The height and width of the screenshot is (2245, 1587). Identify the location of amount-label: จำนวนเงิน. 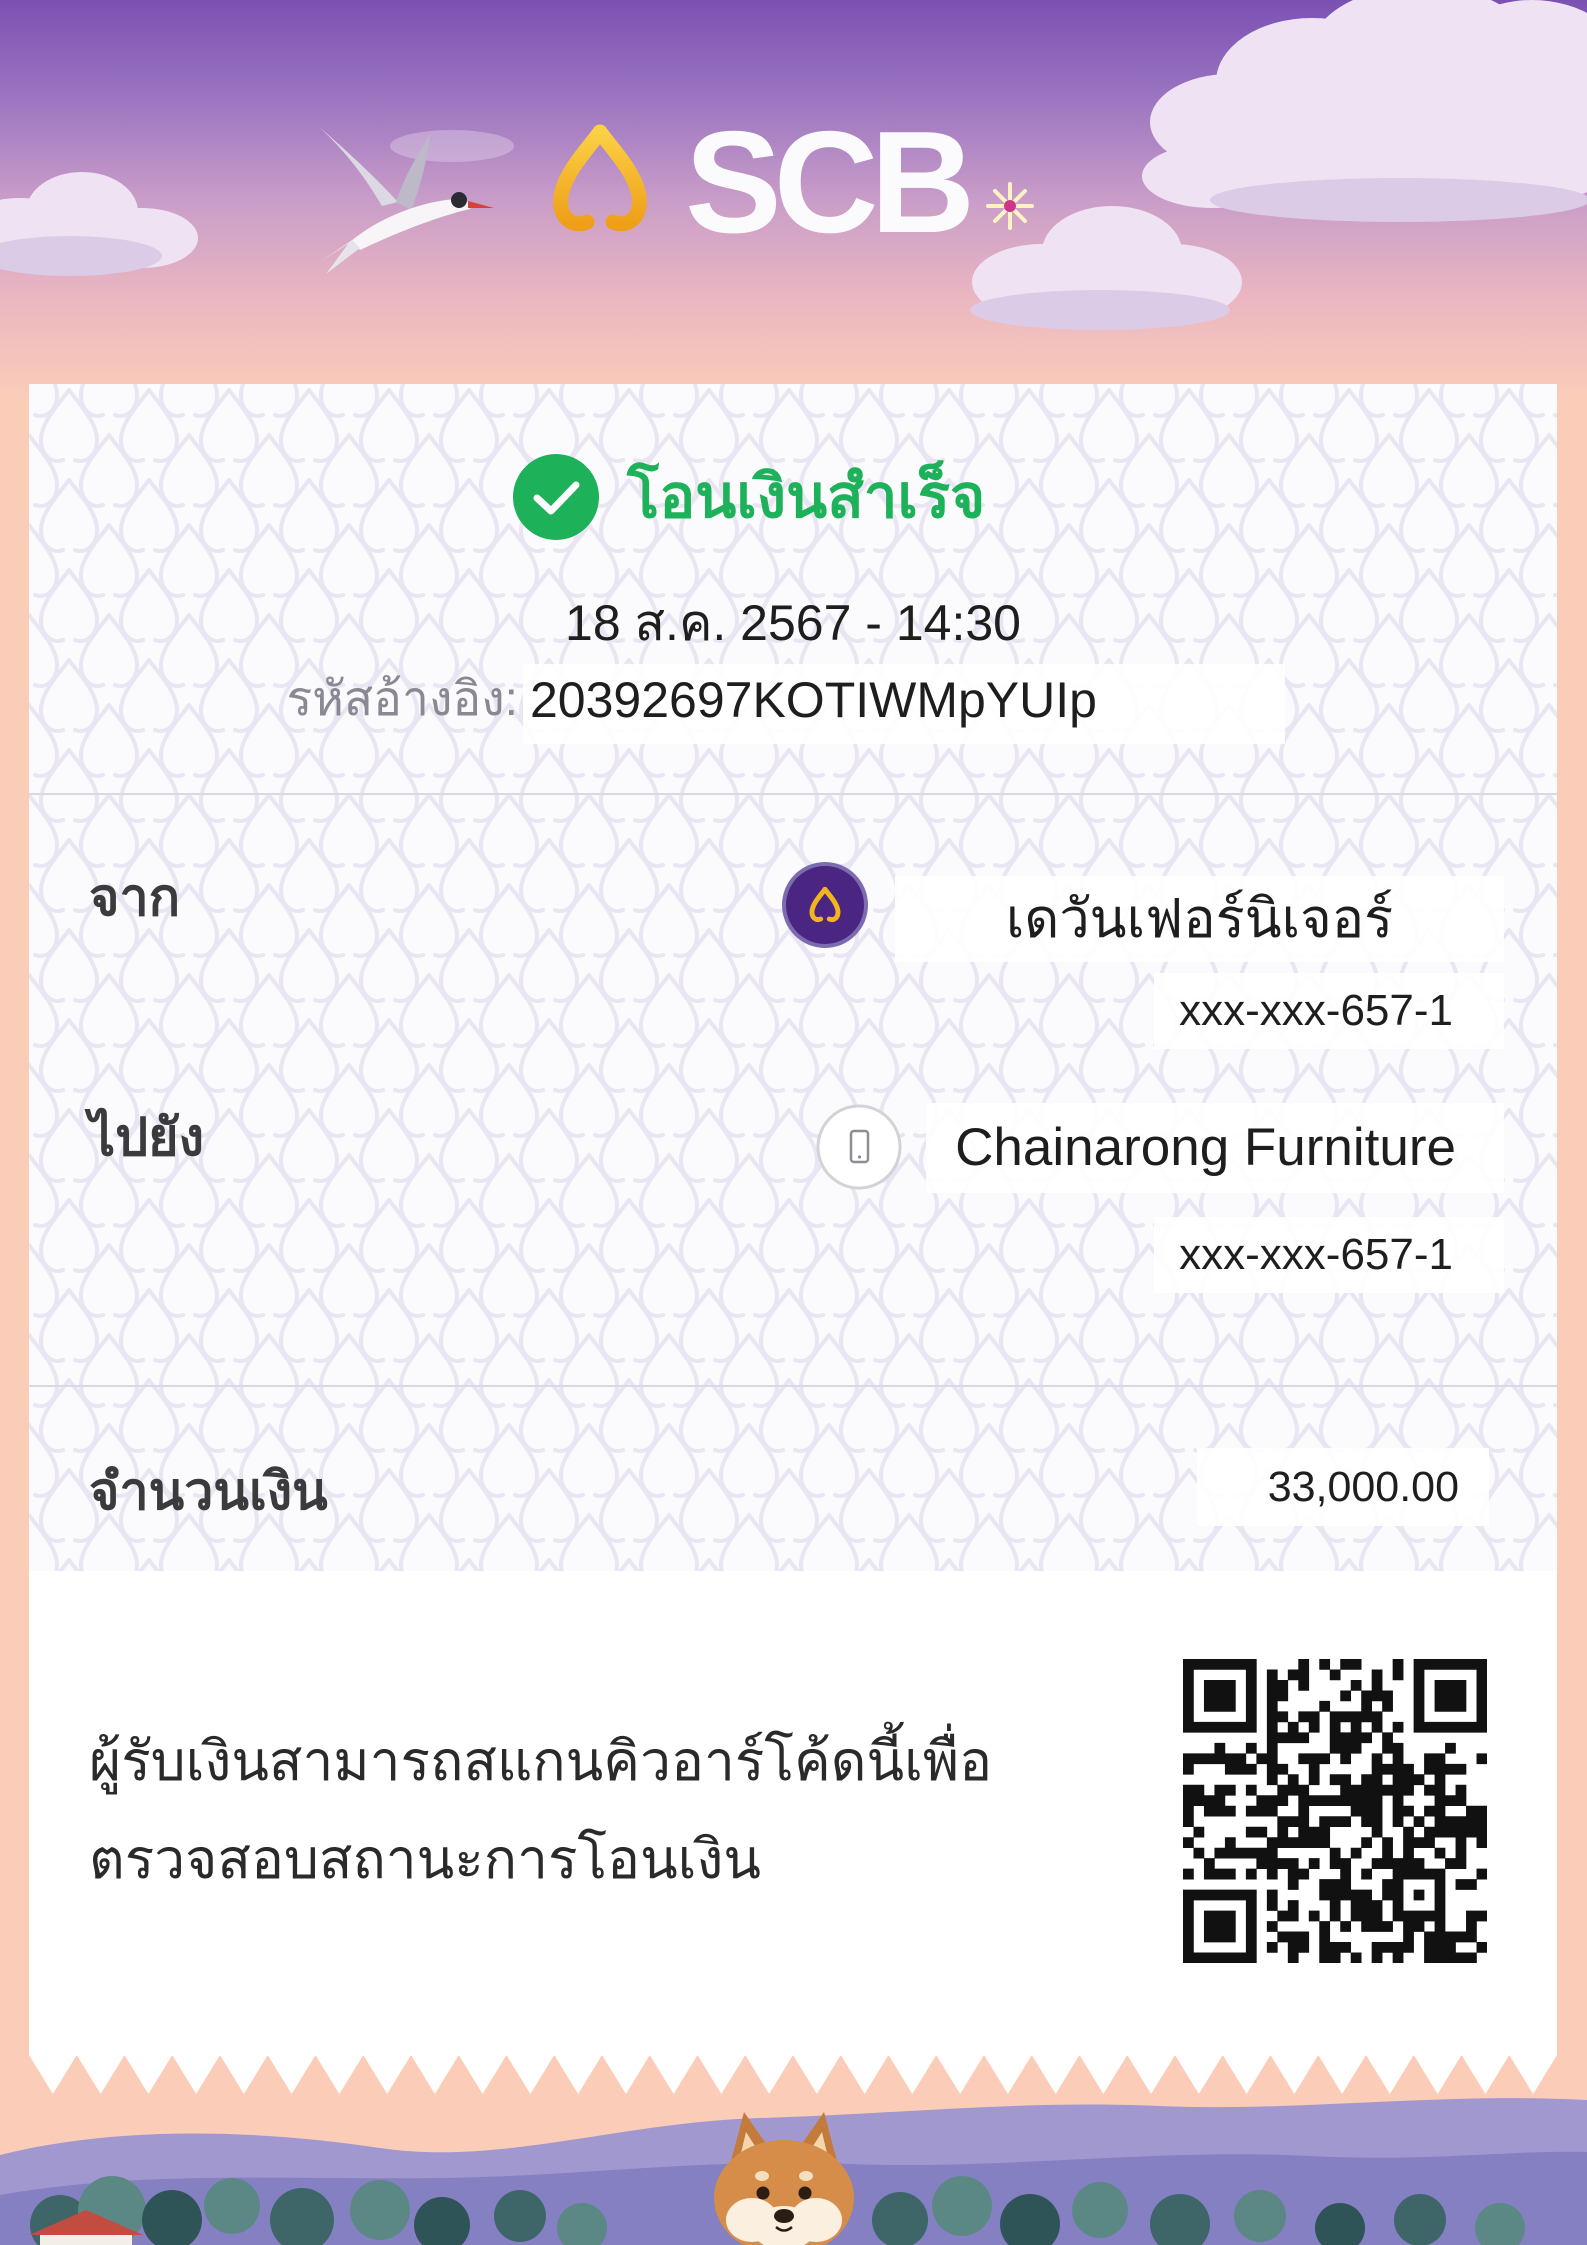
(208, 1492).